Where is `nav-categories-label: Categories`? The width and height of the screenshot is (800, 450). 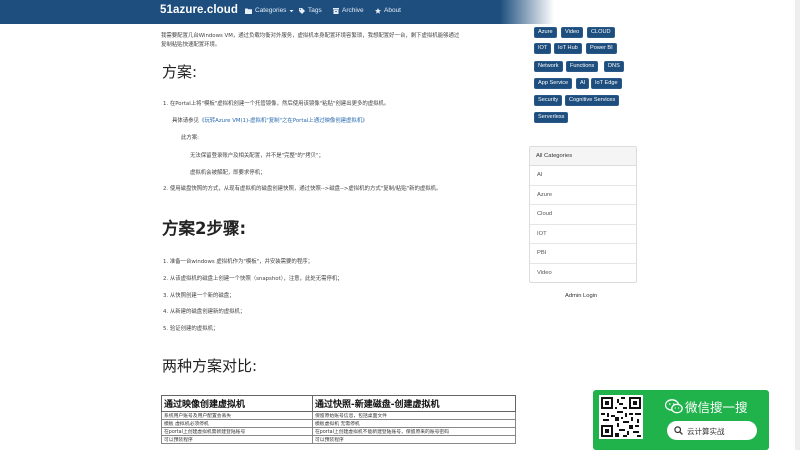 nav-categories-label: Categories is located at coordinates (271, 10).